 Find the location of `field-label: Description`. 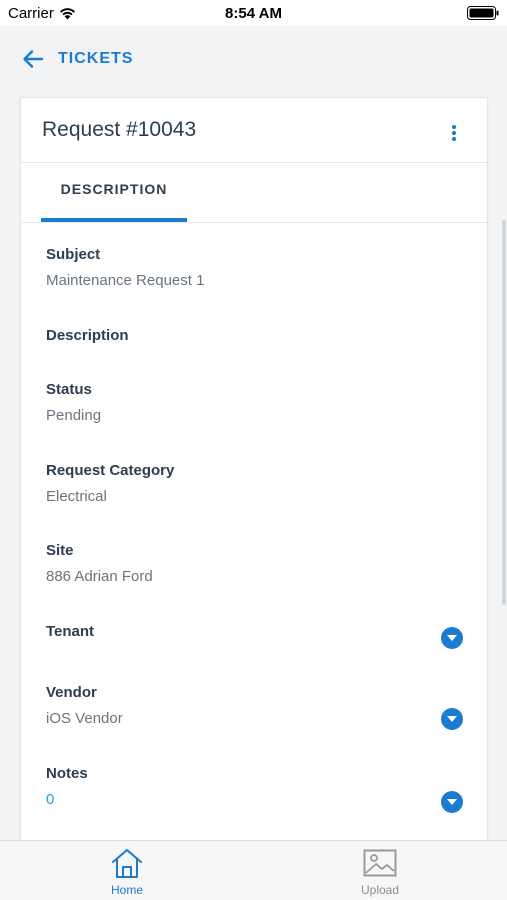

field-label: Description is located at coordinates (87, 335).